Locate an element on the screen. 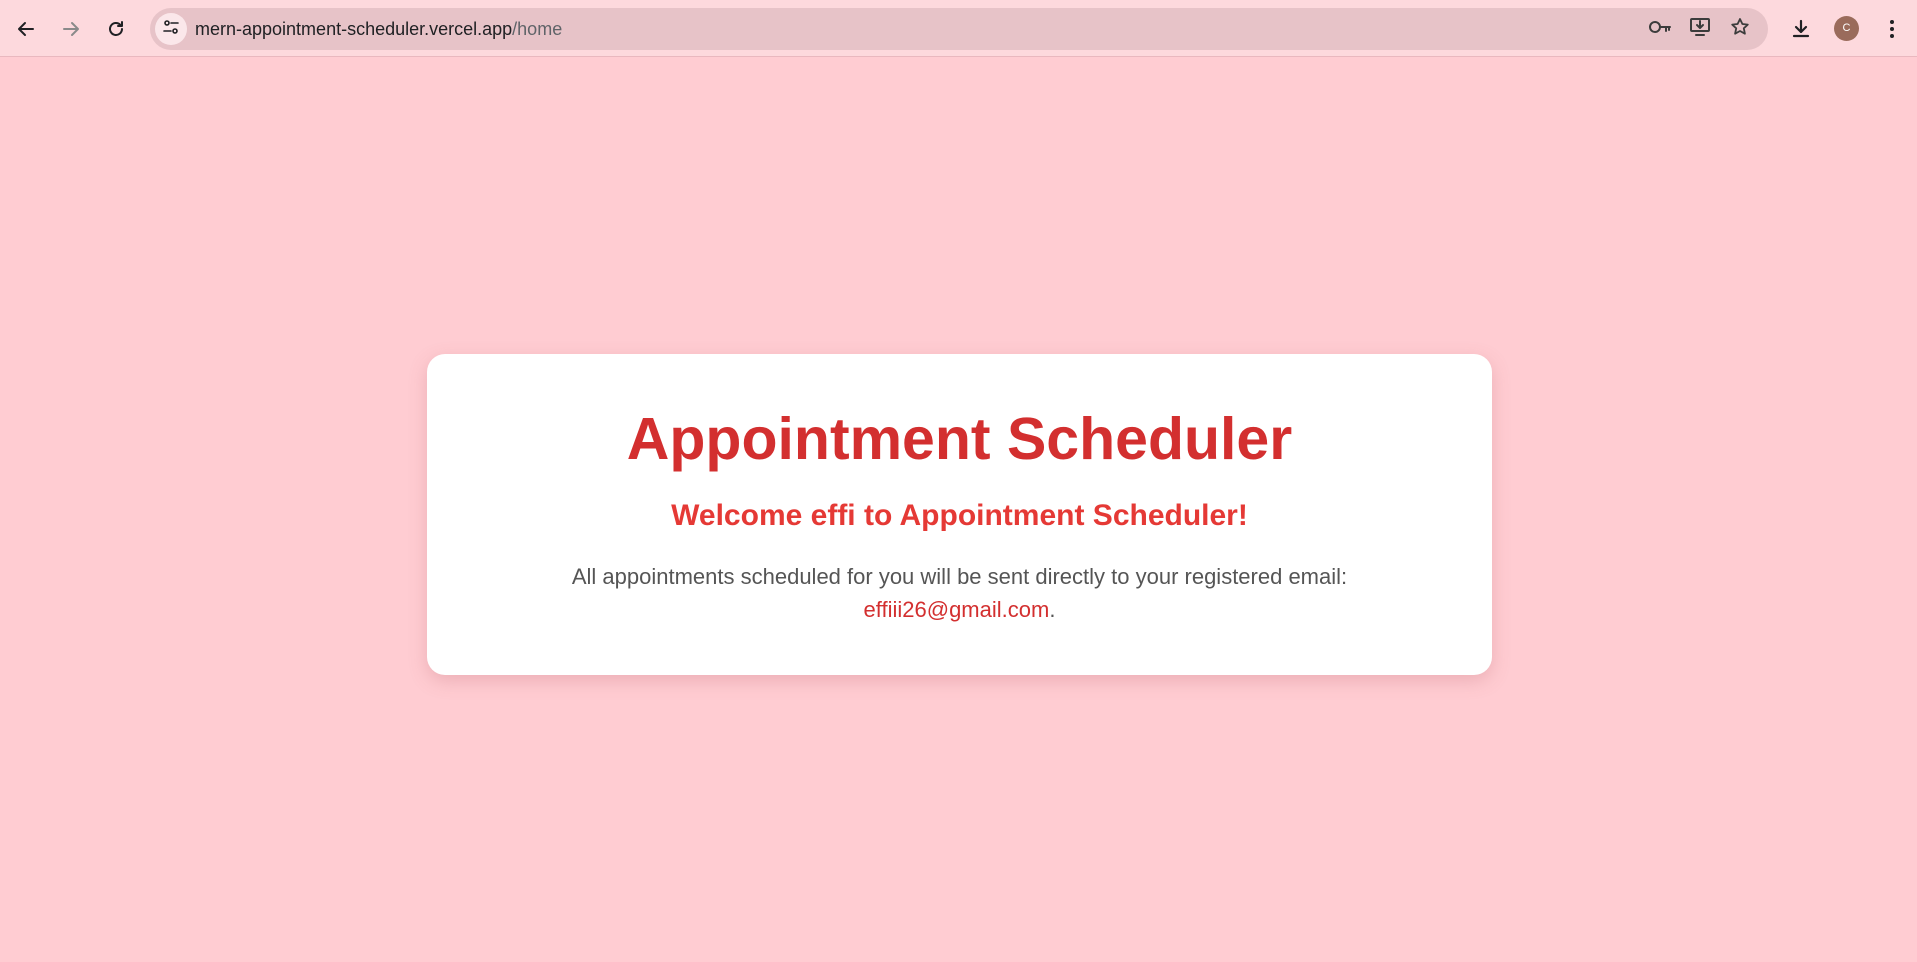 The image size is (1917, 962). install-app-icon is located at coordinates (1700, 29).